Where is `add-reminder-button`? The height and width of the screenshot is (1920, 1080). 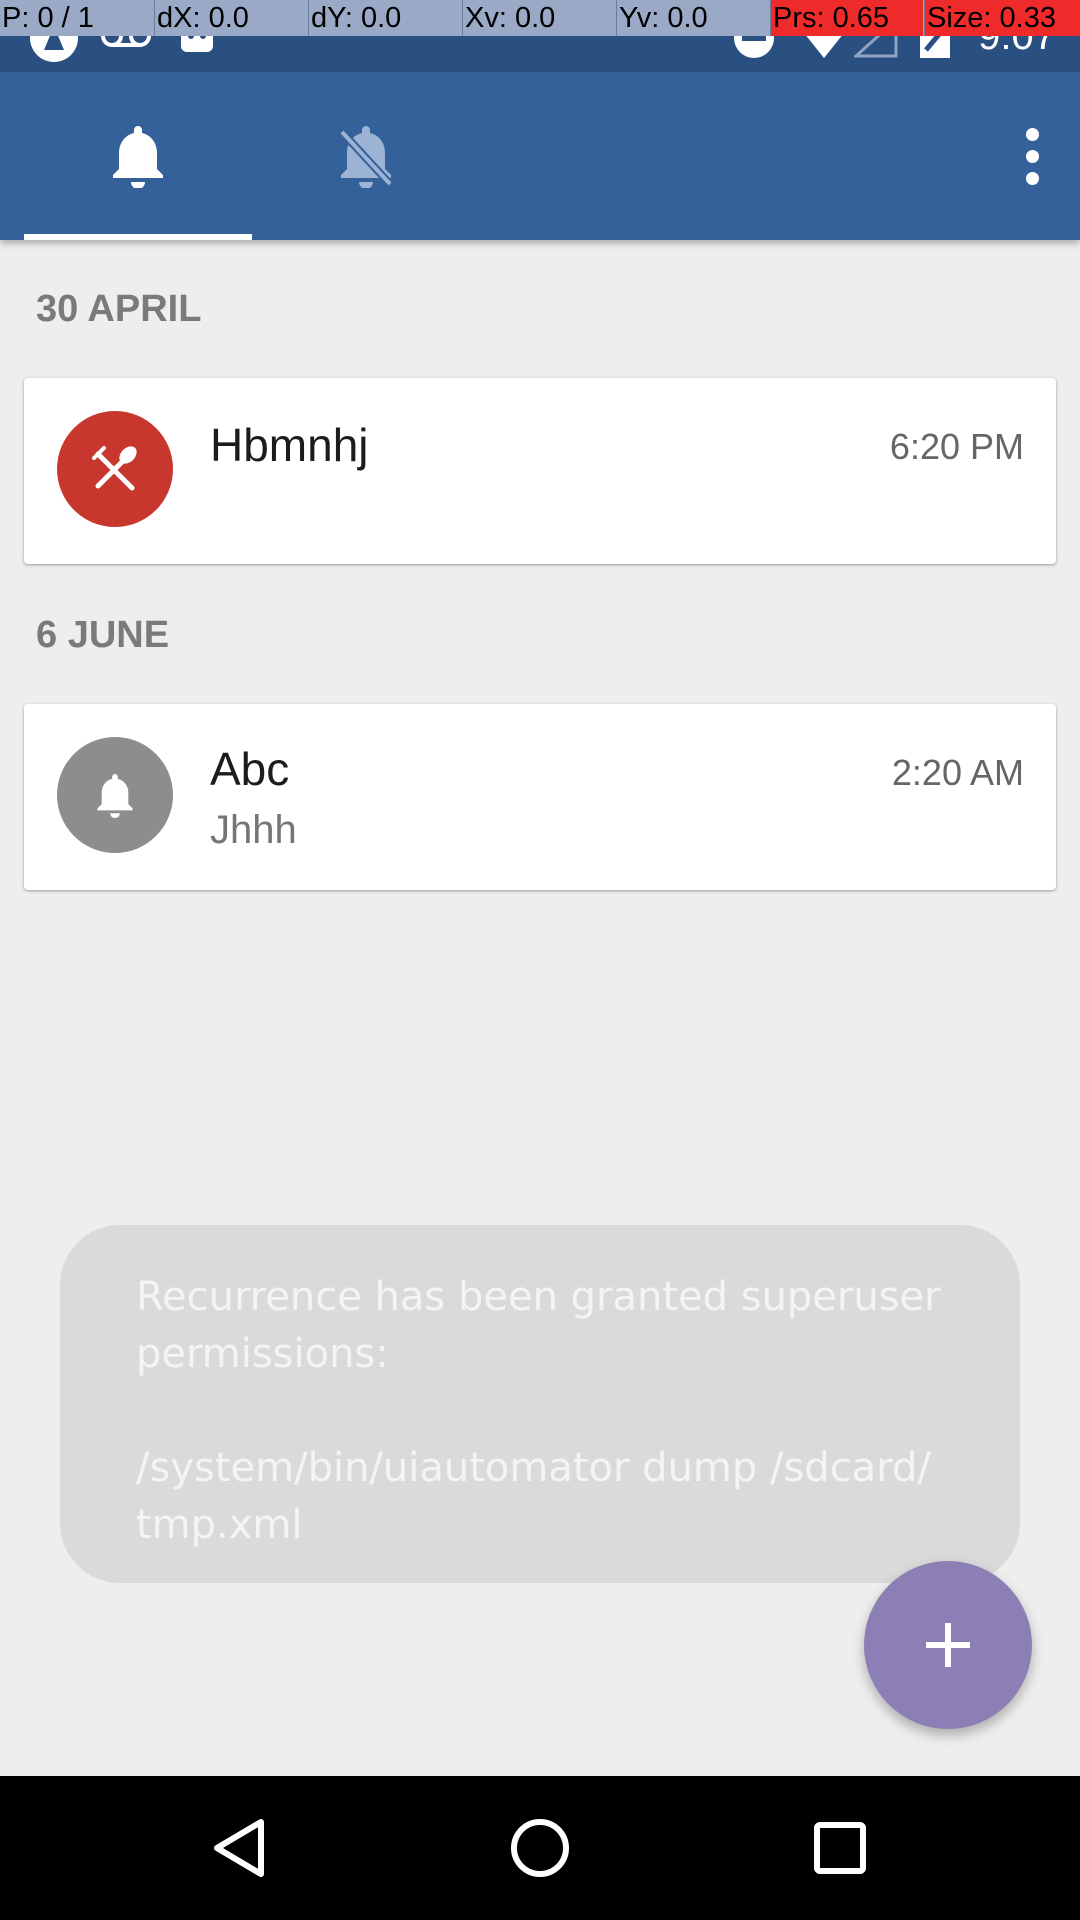 add-reminder-button is located at coordinates (948, 1645).